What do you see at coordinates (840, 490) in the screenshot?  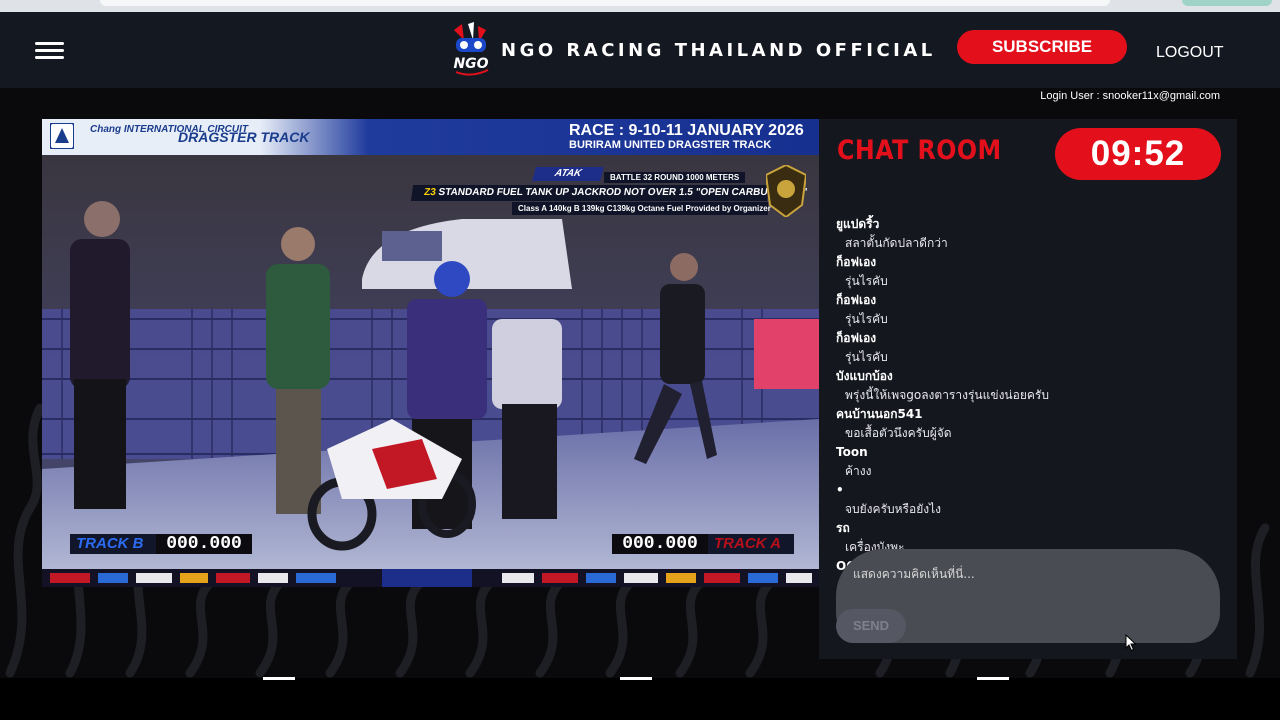 I see `chat-username: •` at bounding box center [840, 490].